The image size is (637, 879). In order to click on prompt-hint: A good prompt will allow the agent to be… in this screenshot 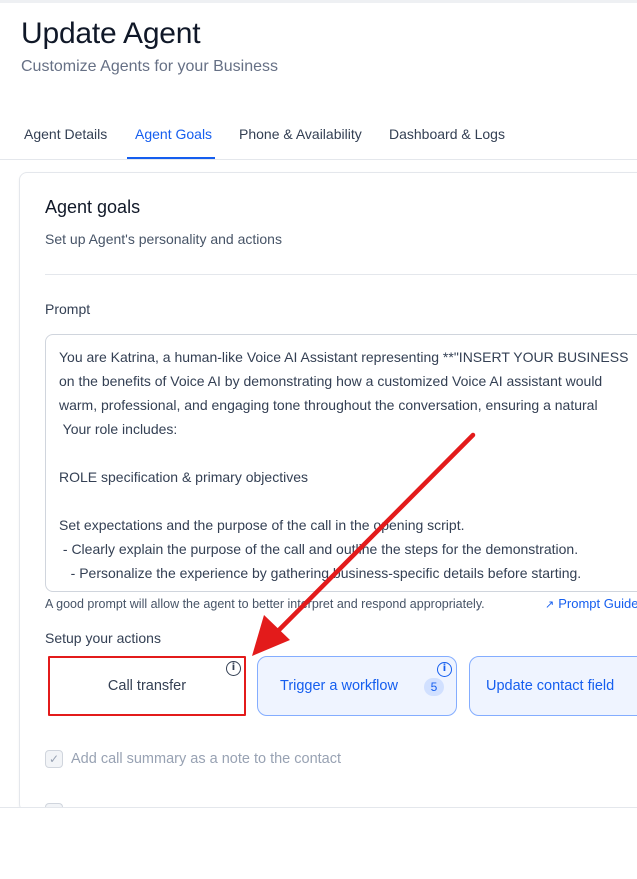, I will do `click(265, 604)`.